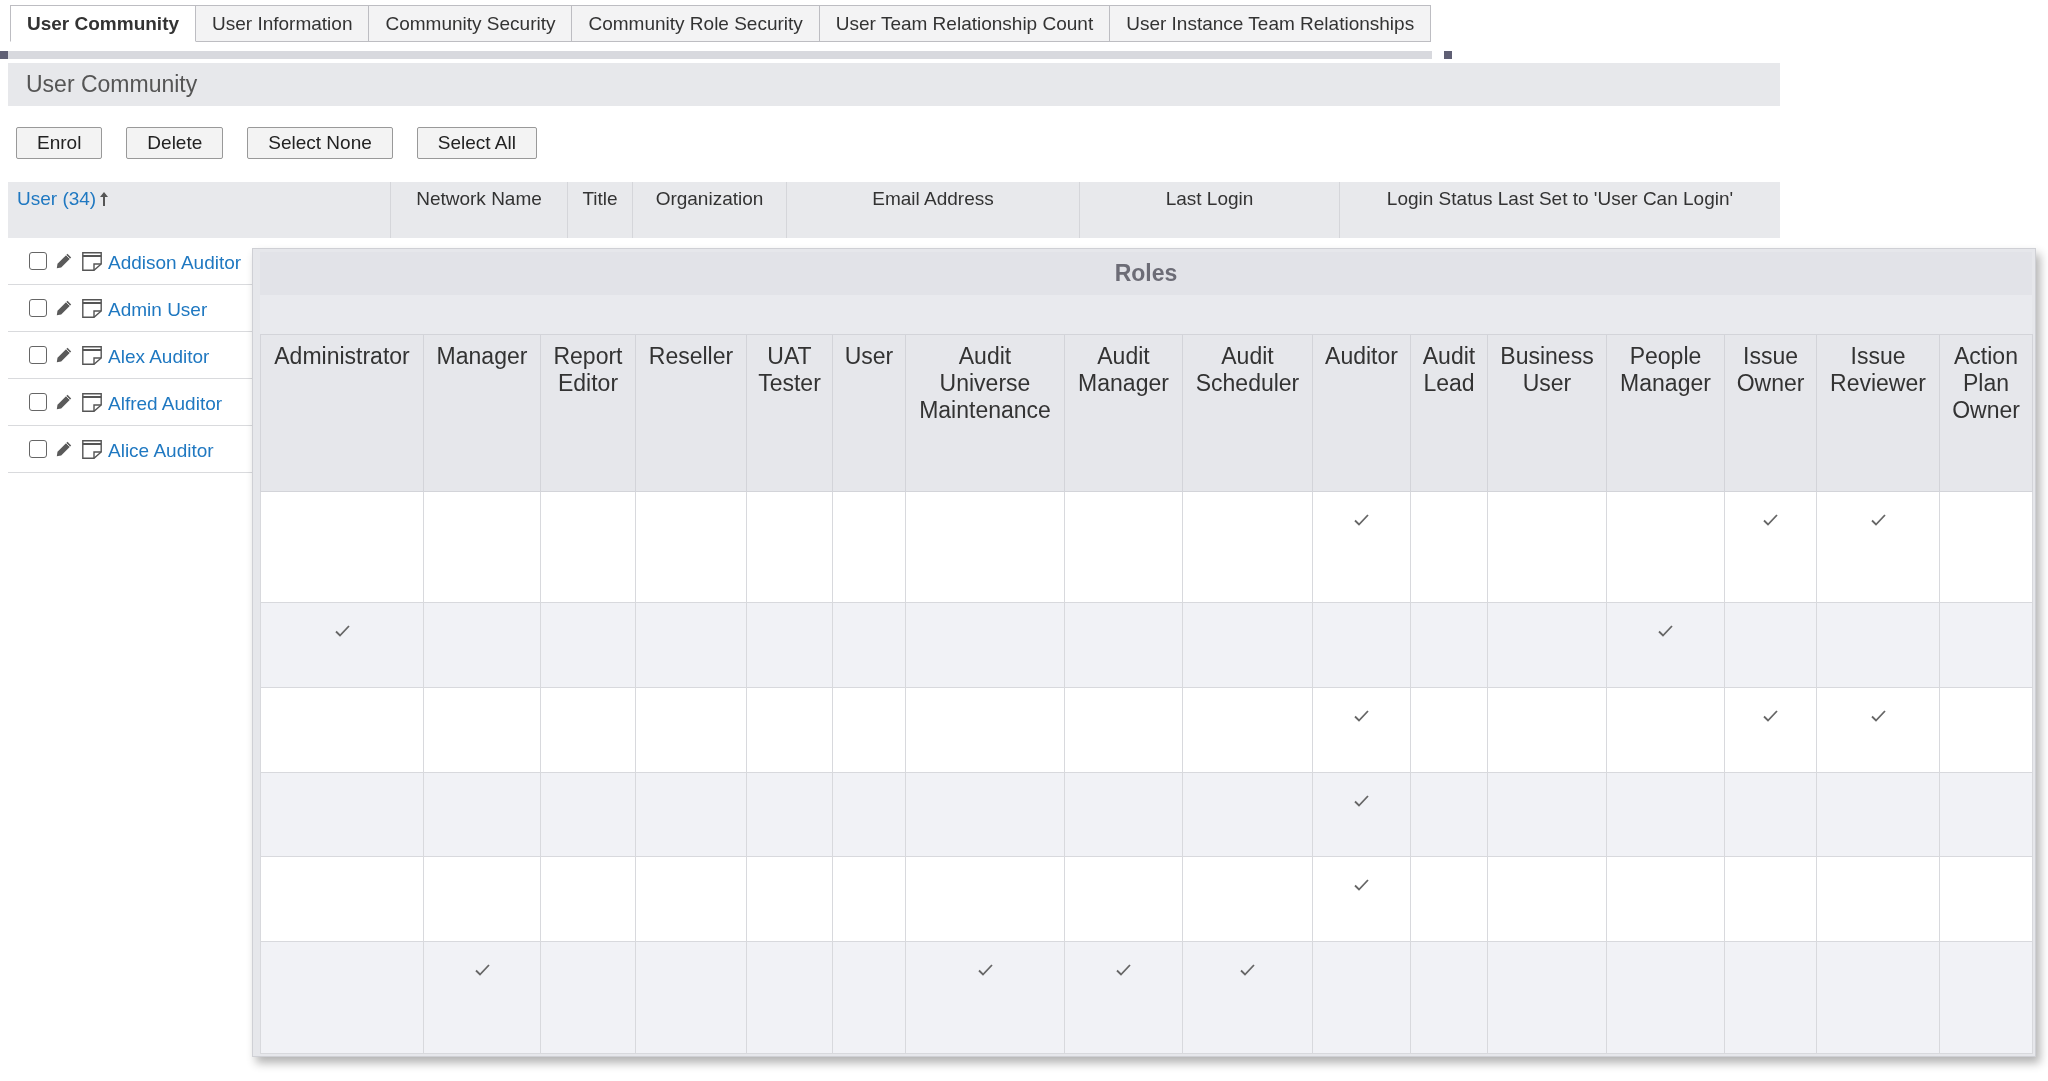 This screenshot has height=1081, width=2048. What do you see at coordinates (1247, 413) in the screenshot?
I see `role-column-header: Audit Scheduler` at bounding box center [1247, 413].